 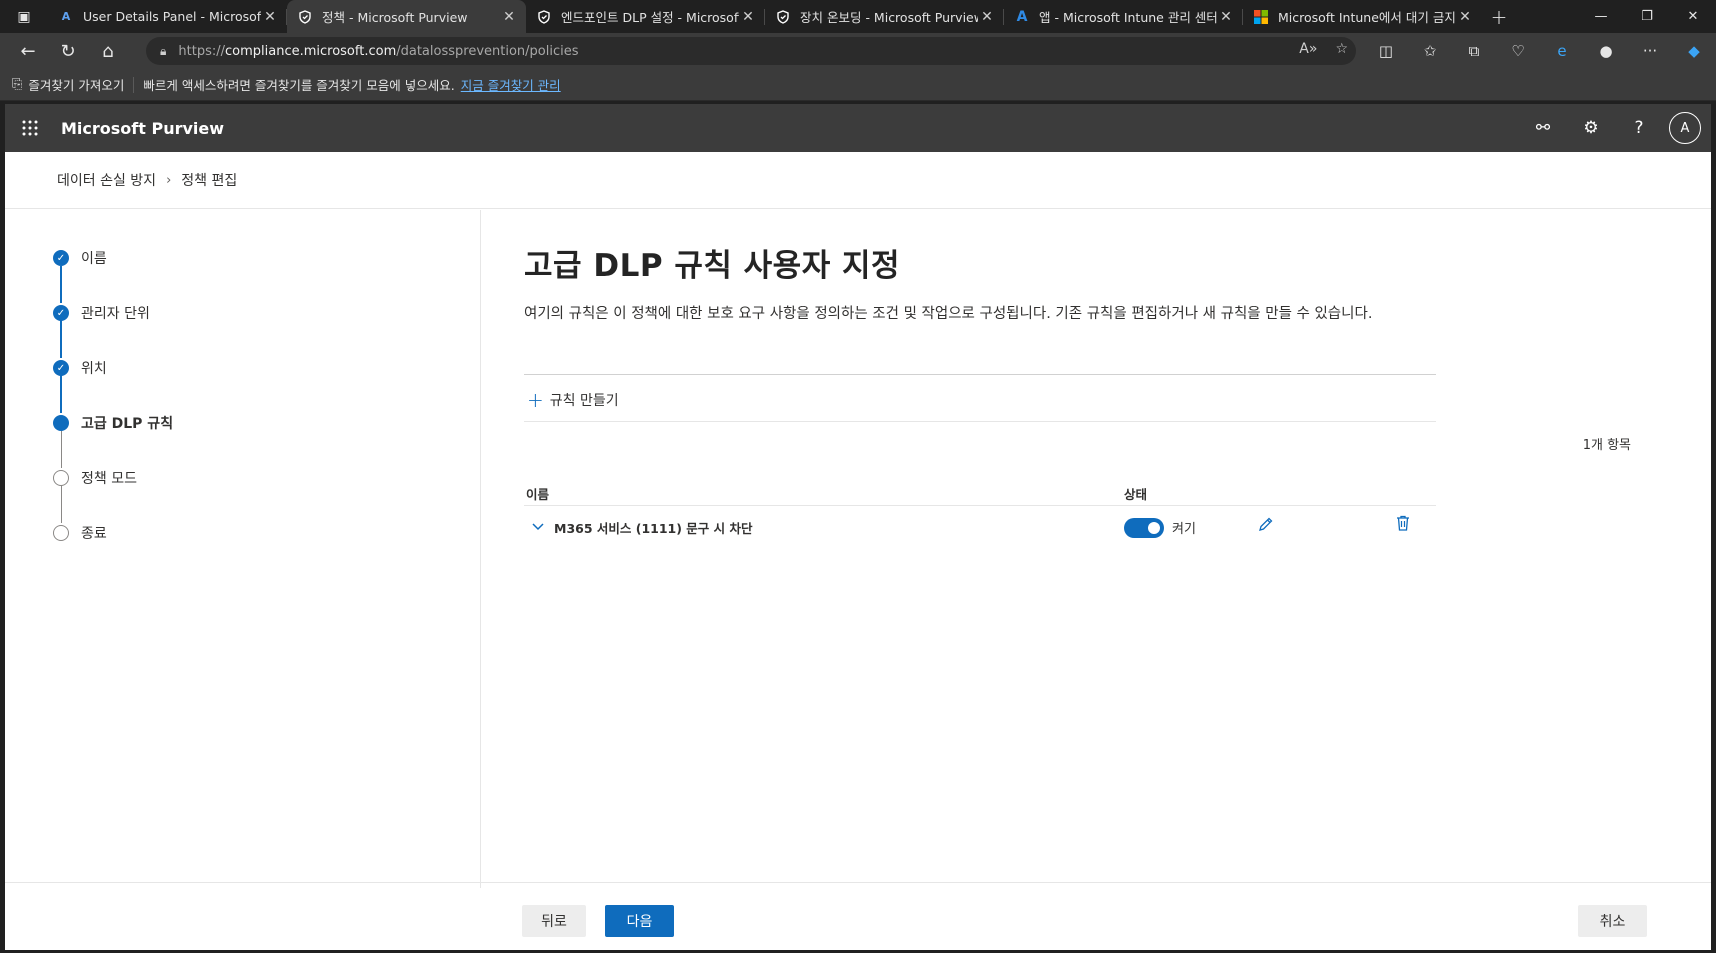 I want to click on read-aloud-icon: A», so click(x=1308, y=49).